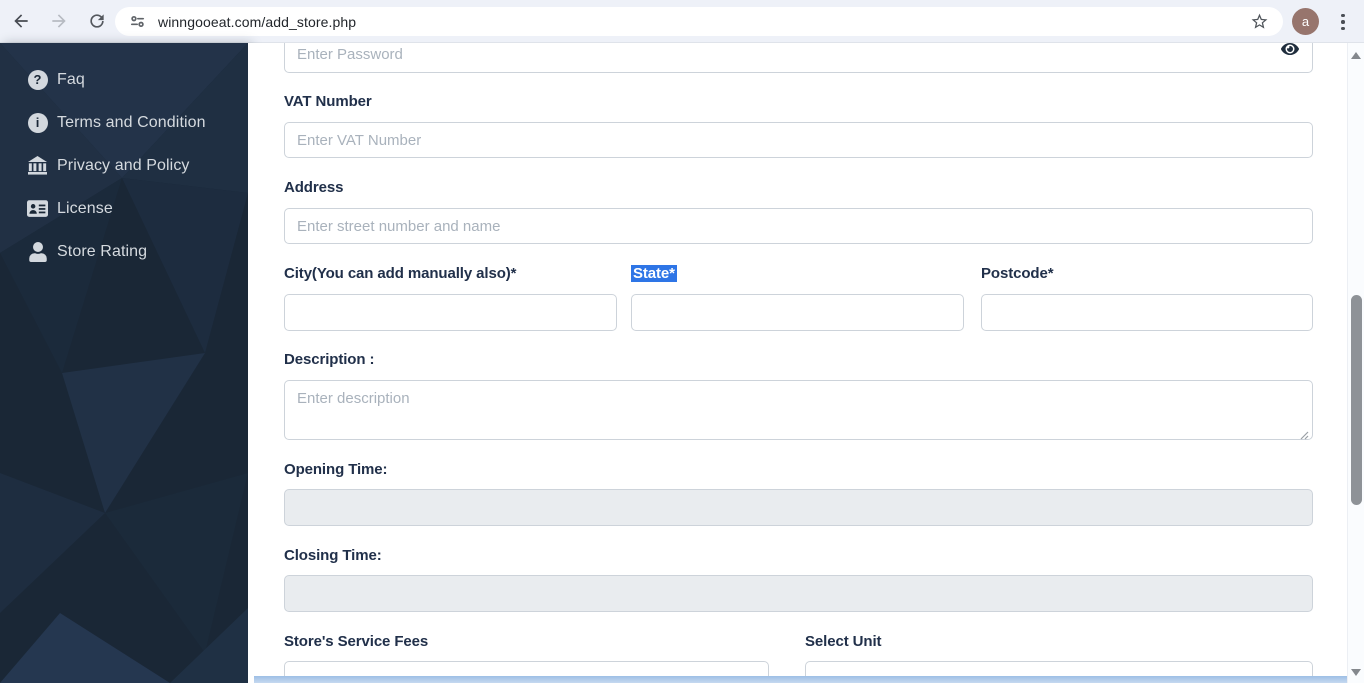 The height and width of the screenshot is (683, 1364). What do you see at coordinates (131, 122) in the screenshot?
I see `sidebar-item-label: Terms and Condition` at bounding box center [131, 122].